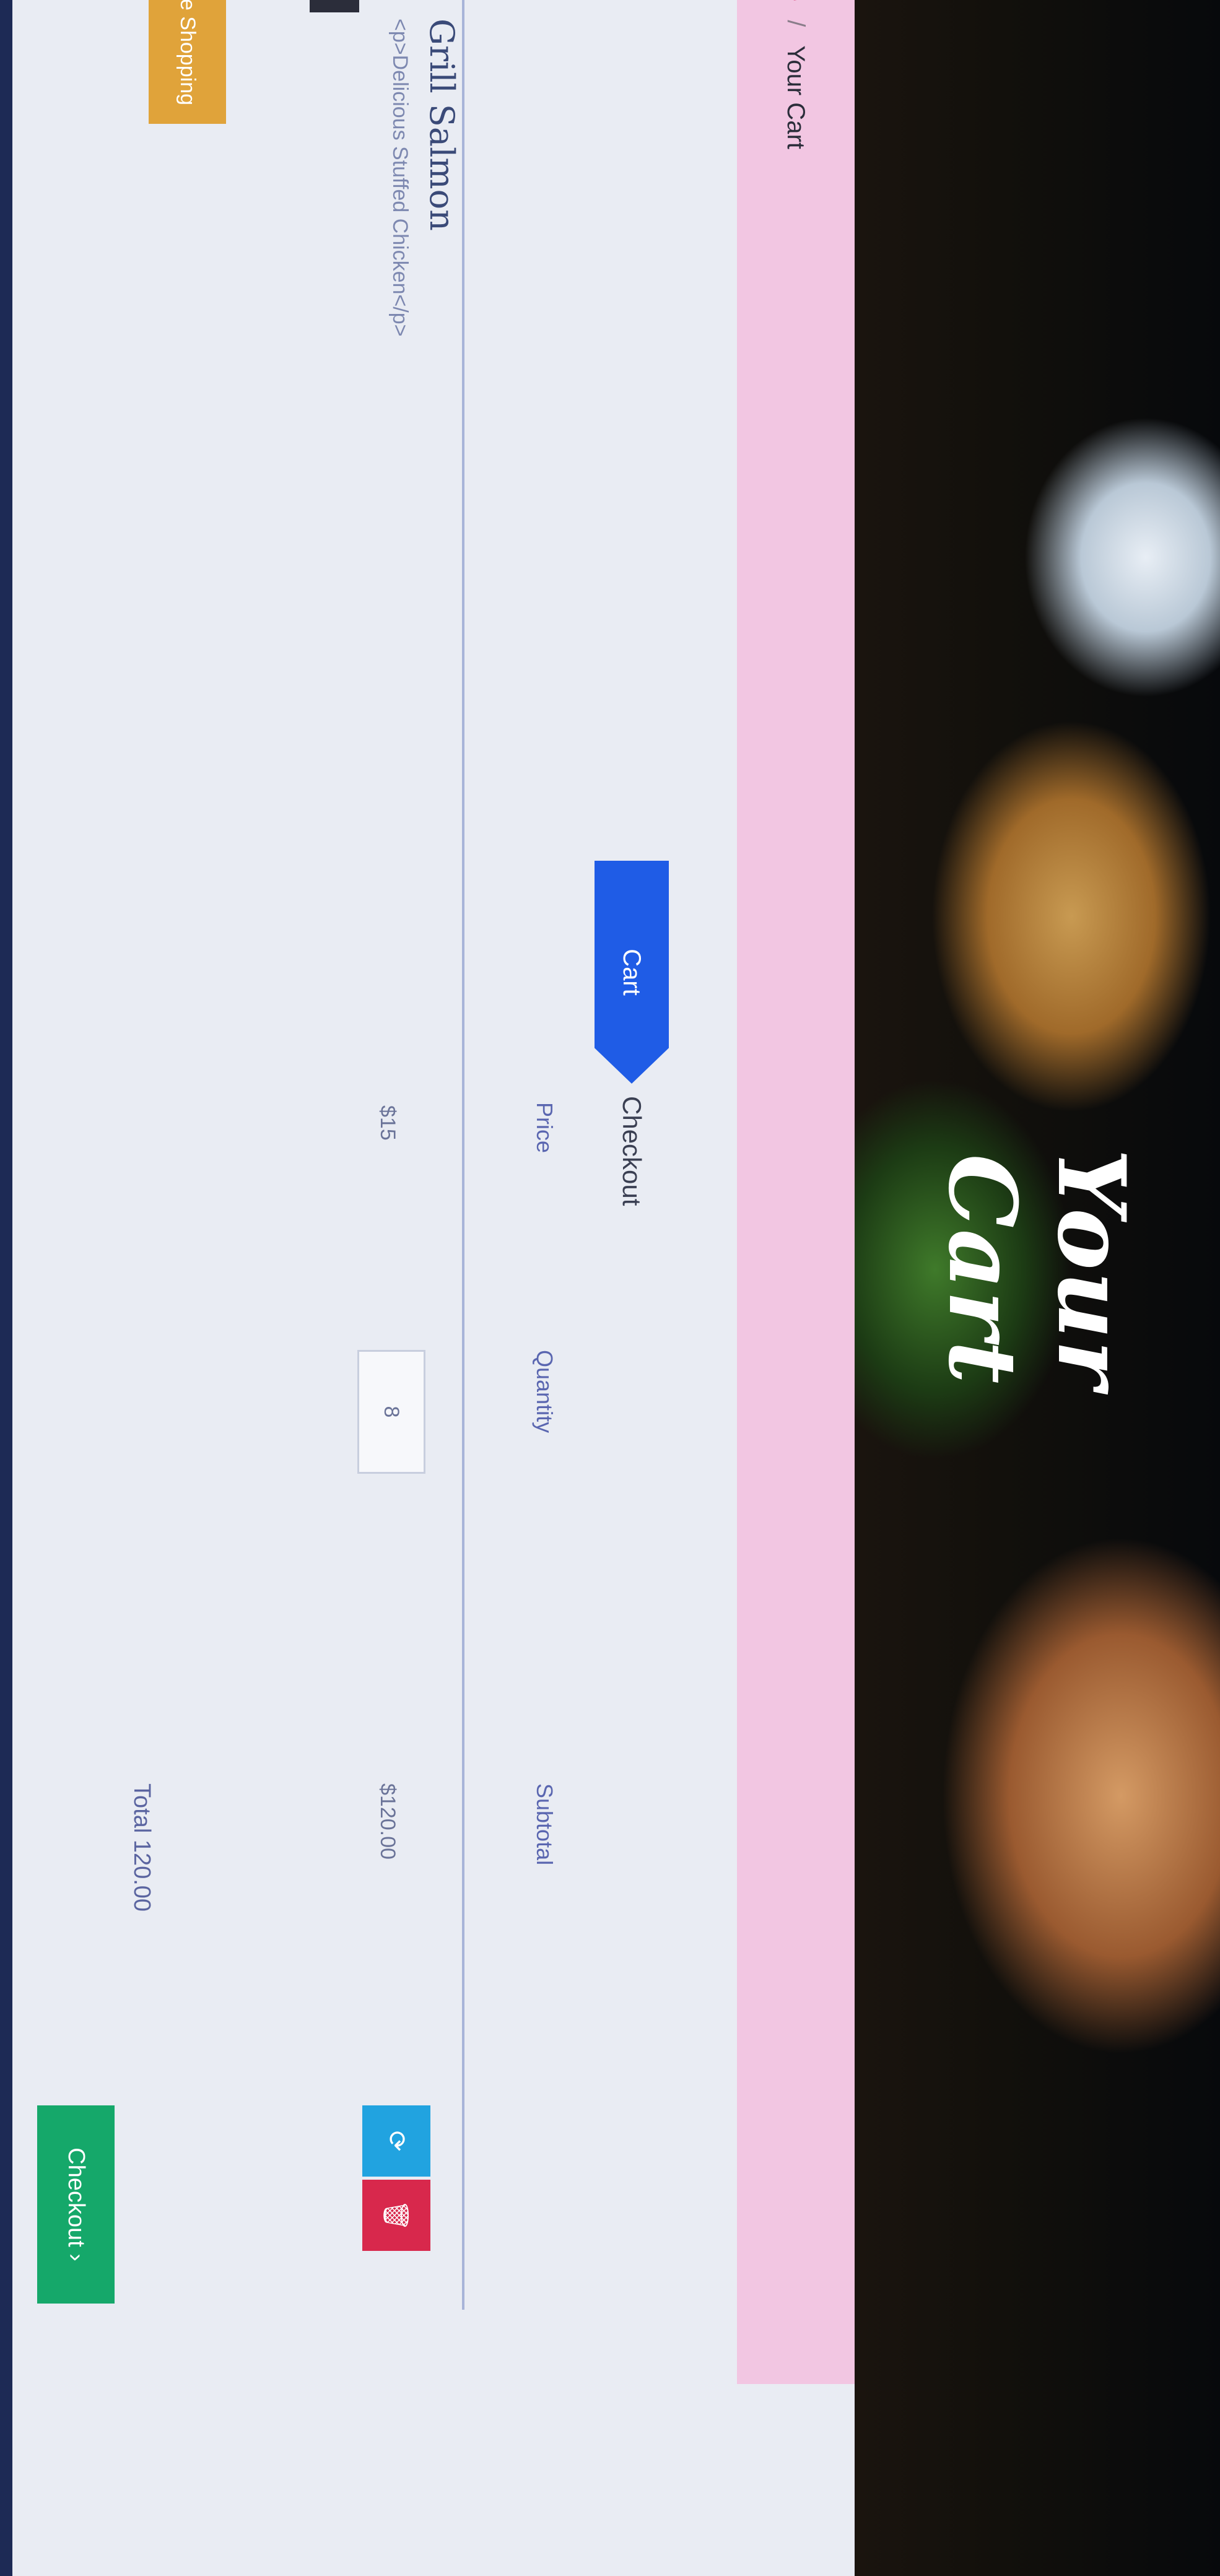 The image size is (1220, 2576). What do you see at coordinates (441, 125) in the screenshot?
I see `product-name: Grill Salmon` at bounding box center [441, 125].